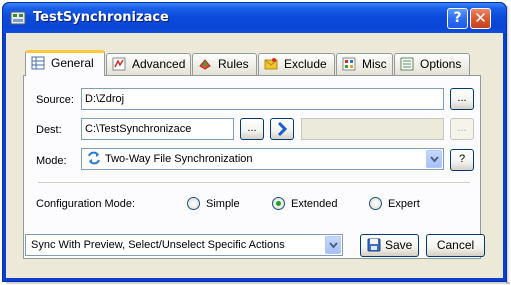 This screenshot has width=511, height=285. I want to click on window-title: TestSynchronizace, so click(101, 17).